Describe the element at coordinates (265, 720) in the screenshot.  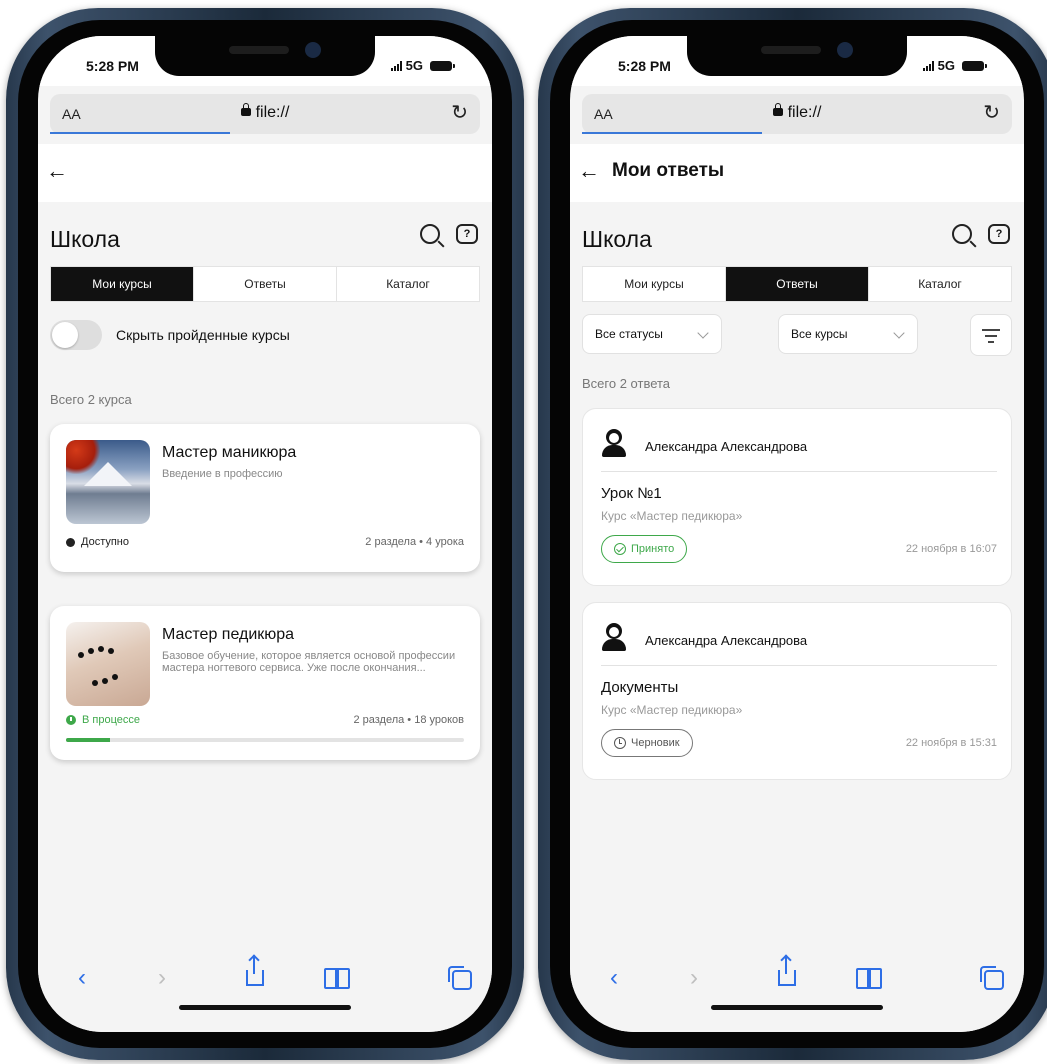
I see `course-footer: В процессе 2 раздела • 18 уроков` at that location.